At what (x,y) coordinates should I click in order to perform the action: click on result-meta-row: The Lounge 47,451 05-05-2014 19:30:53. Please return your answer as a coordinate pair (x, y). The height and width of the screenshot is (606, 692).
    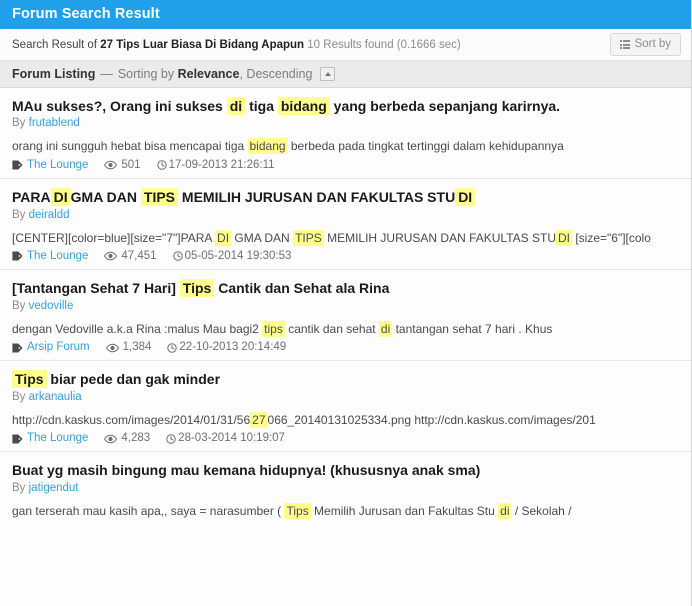
    Looking at the image, I should click on (345, 256).